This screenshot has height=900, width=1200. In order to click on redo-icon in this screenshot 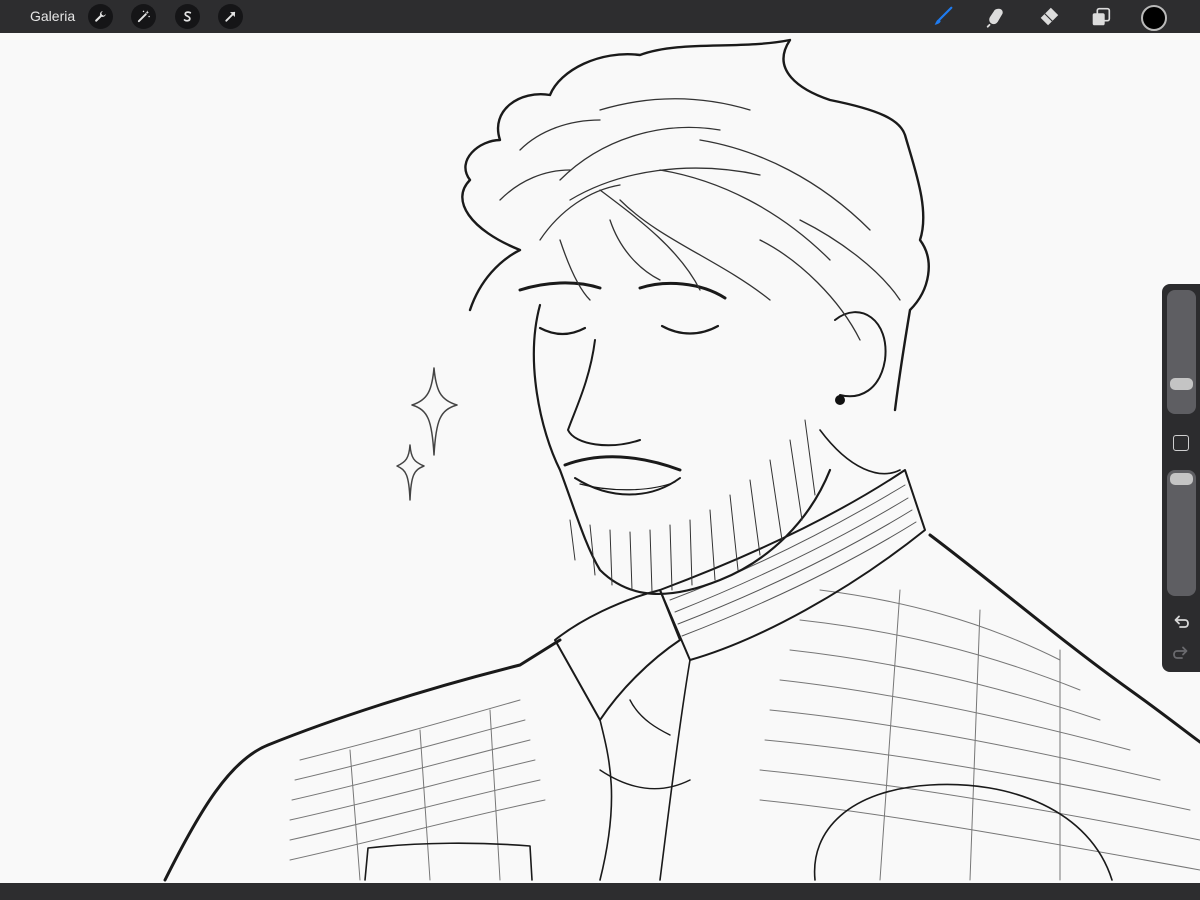, I will do `click(1181, 653)`.